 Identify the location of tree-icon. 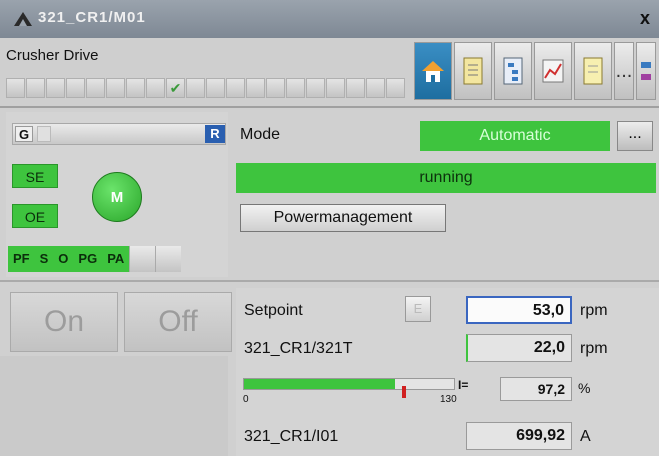
(513, 71).